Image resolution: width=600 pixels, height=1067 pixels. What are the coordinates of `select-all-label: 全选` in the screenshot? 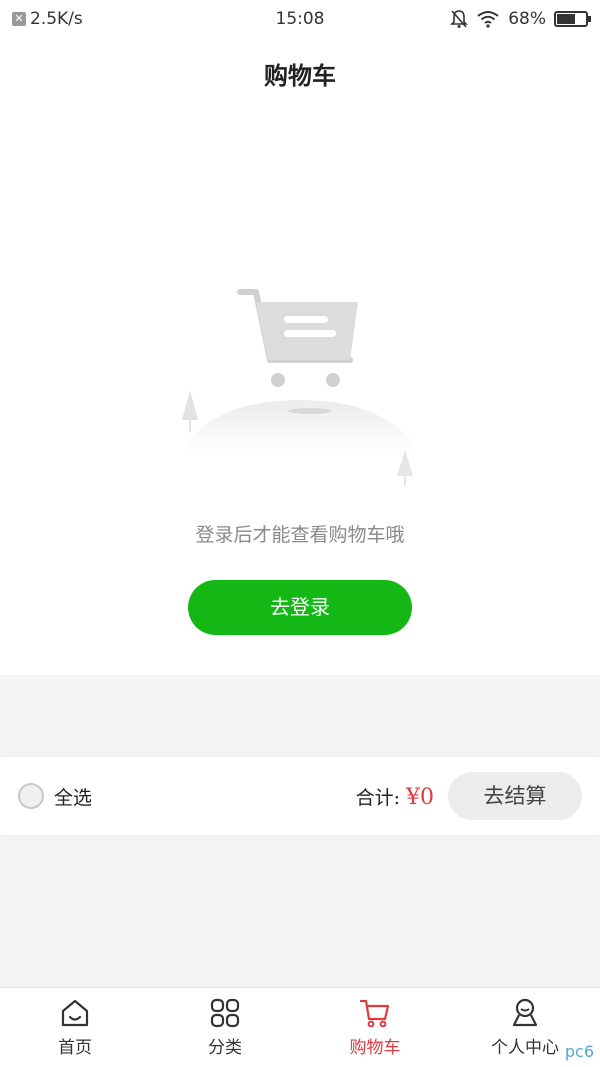 It's located at (73, 797).